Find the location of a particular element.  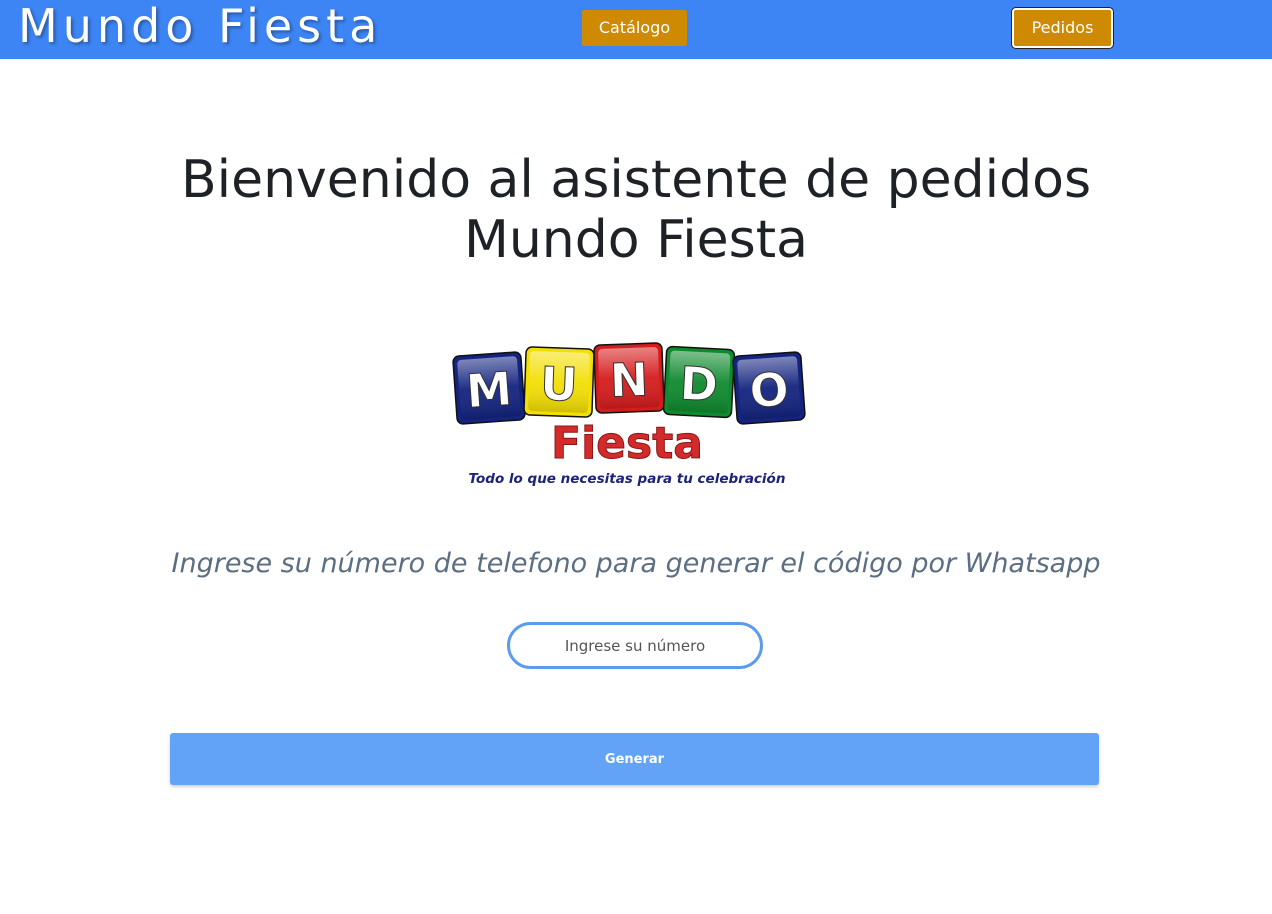

logo-letter: D is located at coordinates (698, 384).